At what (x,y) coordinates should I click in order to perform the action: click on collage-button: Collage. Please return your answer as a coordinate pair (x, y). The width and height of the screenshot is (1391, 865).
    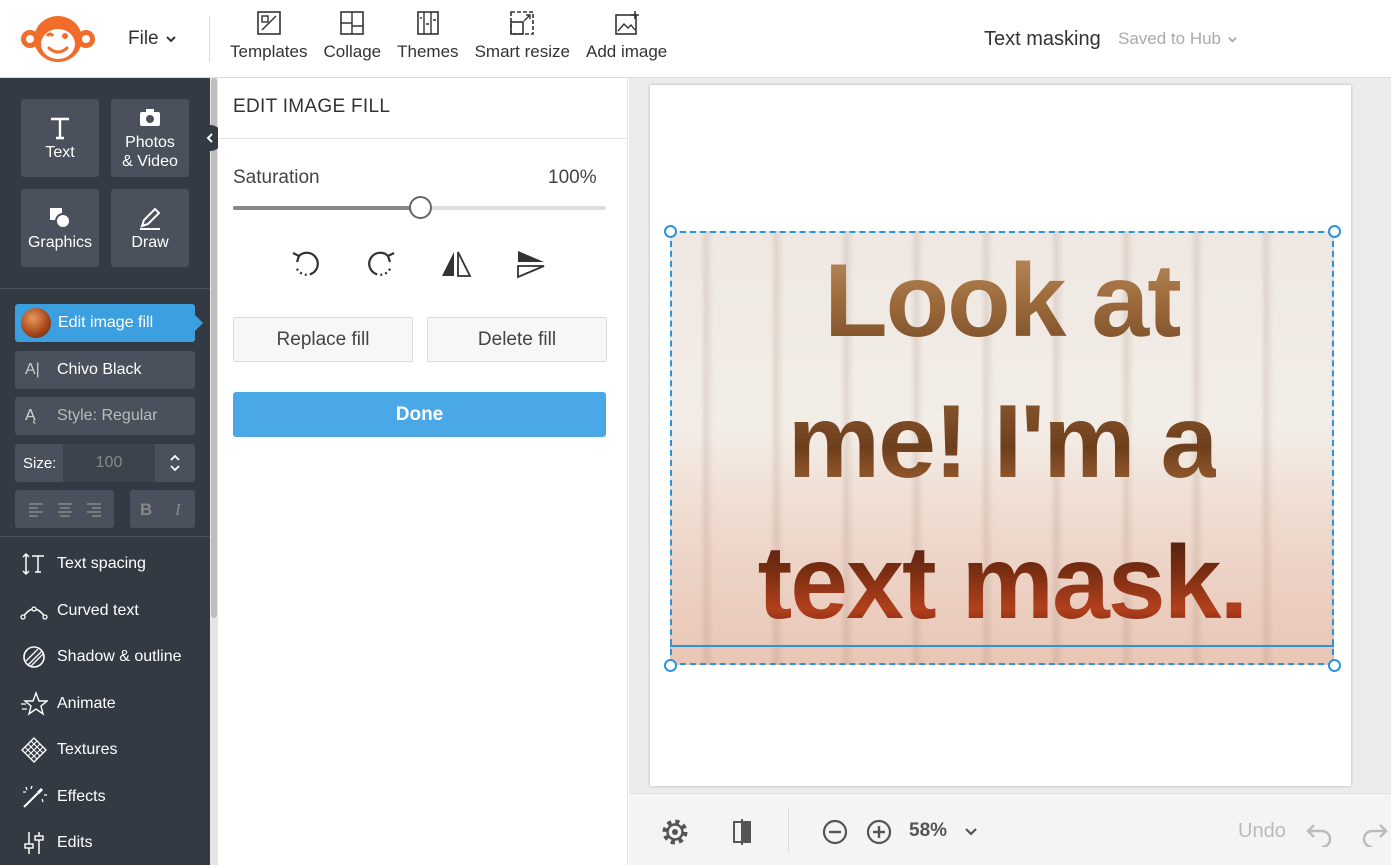
    Looking at the image, I should click on (352, 38).